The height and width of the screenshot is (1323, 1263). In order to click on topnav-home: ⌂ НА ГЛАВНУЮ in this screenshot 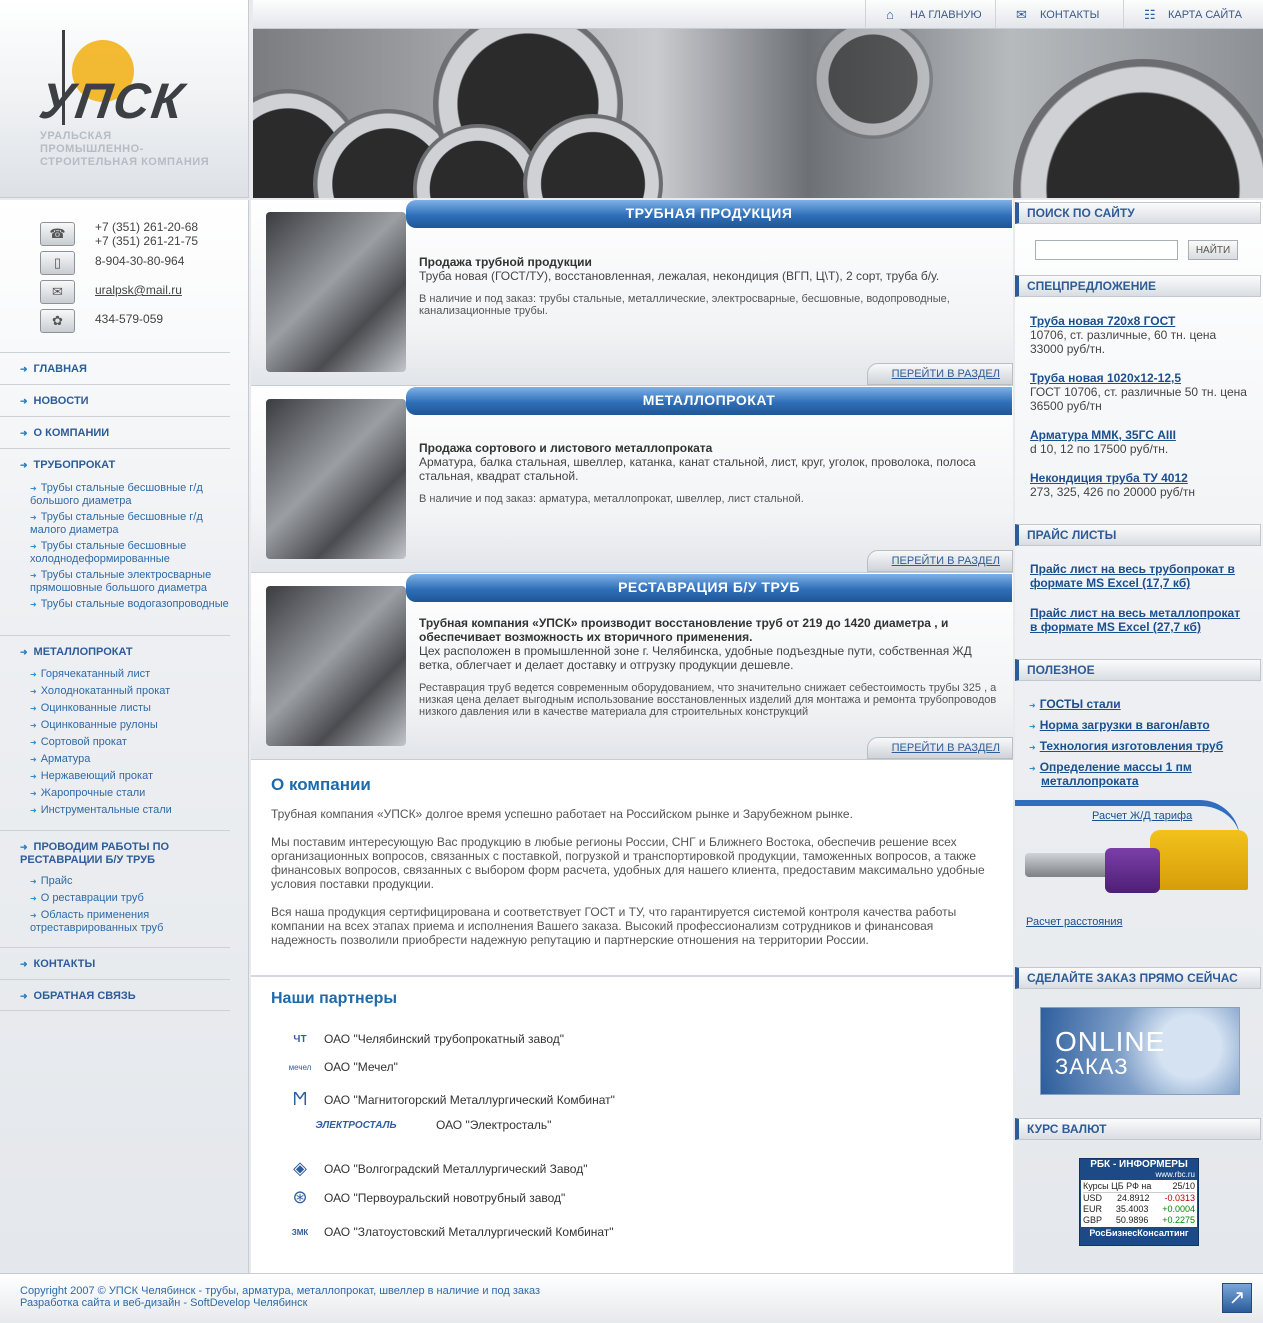, I will do `click(930, 14)`.